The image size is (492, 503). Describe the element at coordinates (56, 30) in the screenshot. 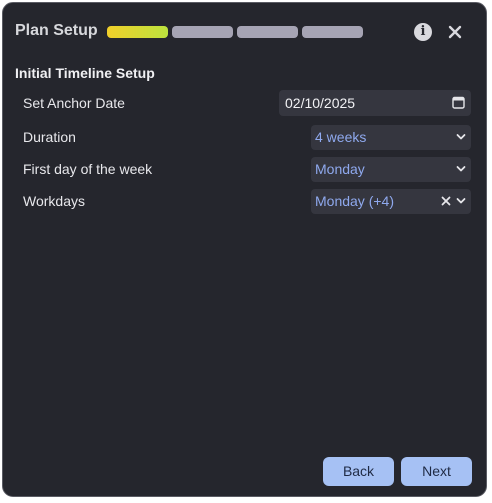

I see `dialog-title: Plan Setup` at that location.